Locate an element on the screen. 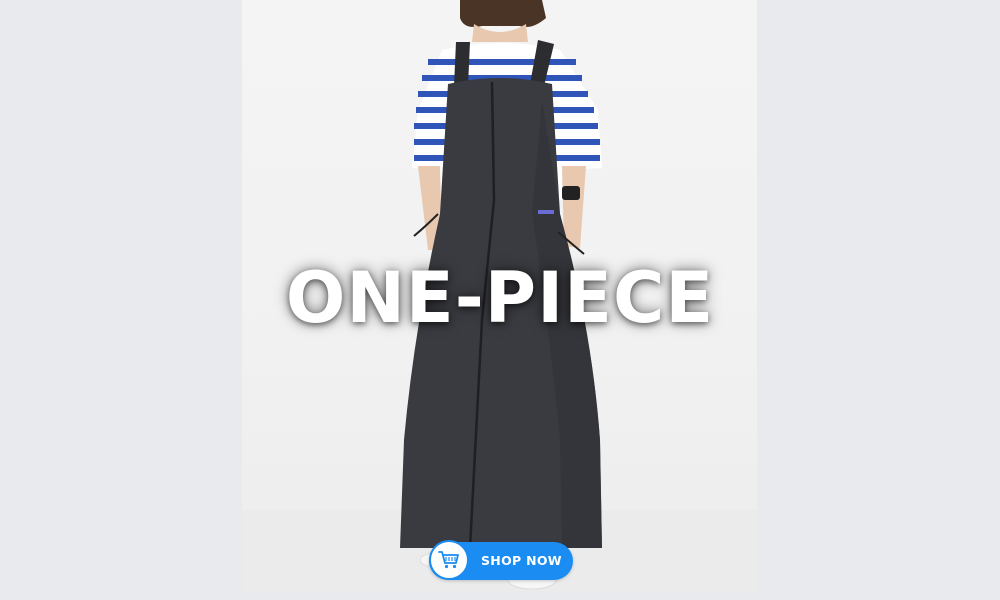 Image resolution: width=1000 pixels, height=600 pixels. headline: ONE-PIECE is located at coordinates (500, 298).